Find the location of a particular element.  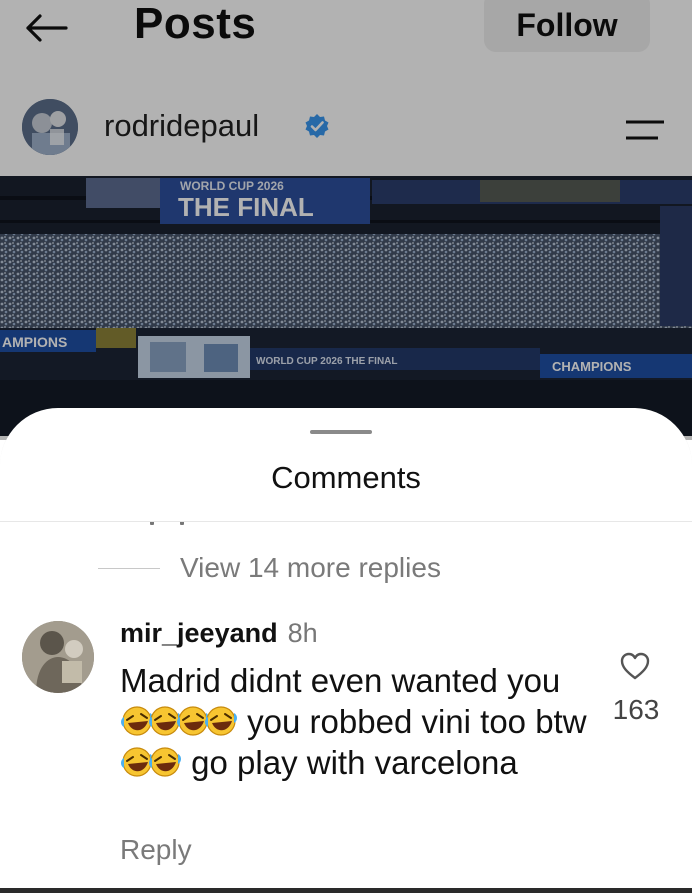

comment-text-part3: go play with varcelona is located at coordinates (354, 762).